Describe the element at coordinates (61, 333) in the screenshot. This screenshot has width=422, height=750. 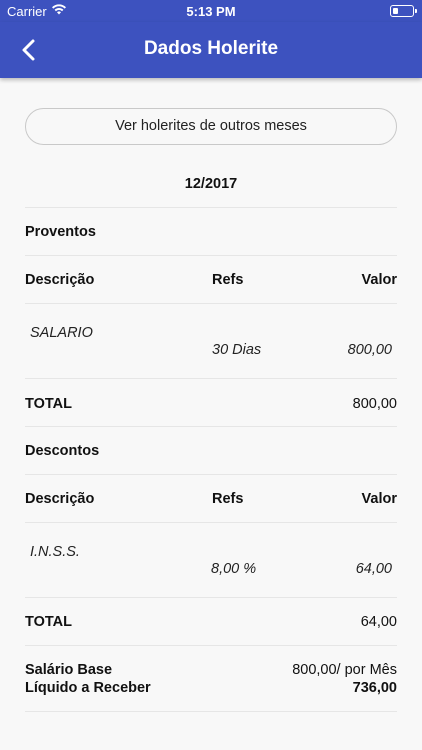
I see `item-descricao: SALARIO` at that location.